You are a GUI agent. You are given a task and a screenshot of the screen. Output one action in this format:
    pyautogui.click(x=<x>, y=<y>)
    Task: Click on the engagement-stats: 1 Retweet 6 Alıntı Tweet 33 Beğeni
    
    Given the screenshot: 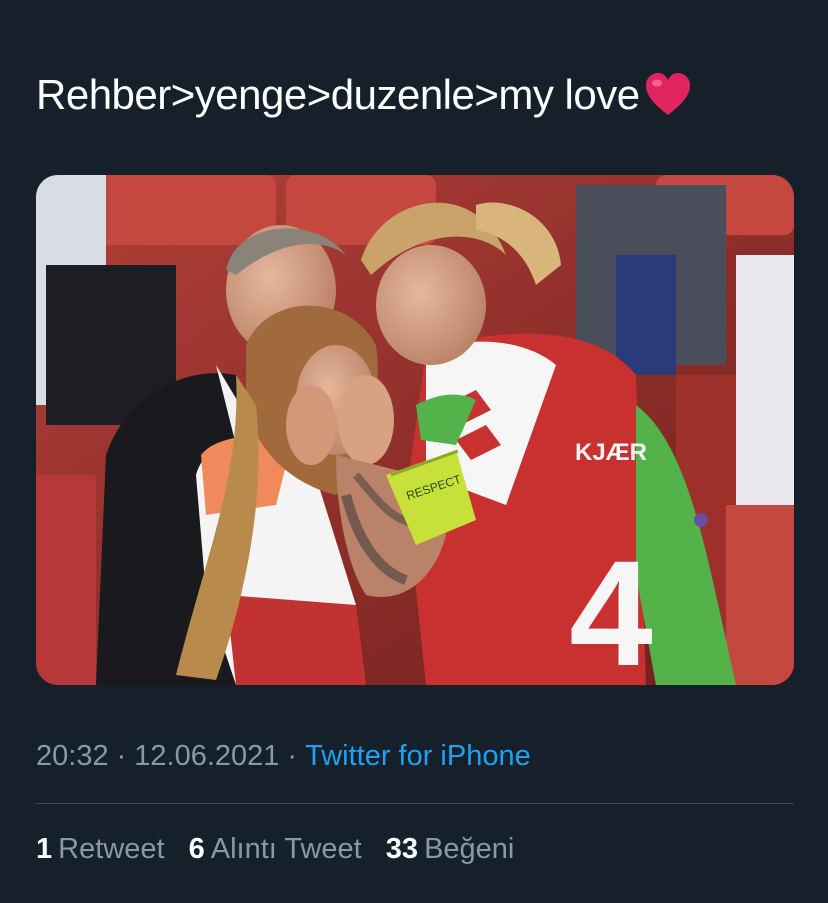 What is the action you would take?
    pyautogui.click(x=283, y=849)
    